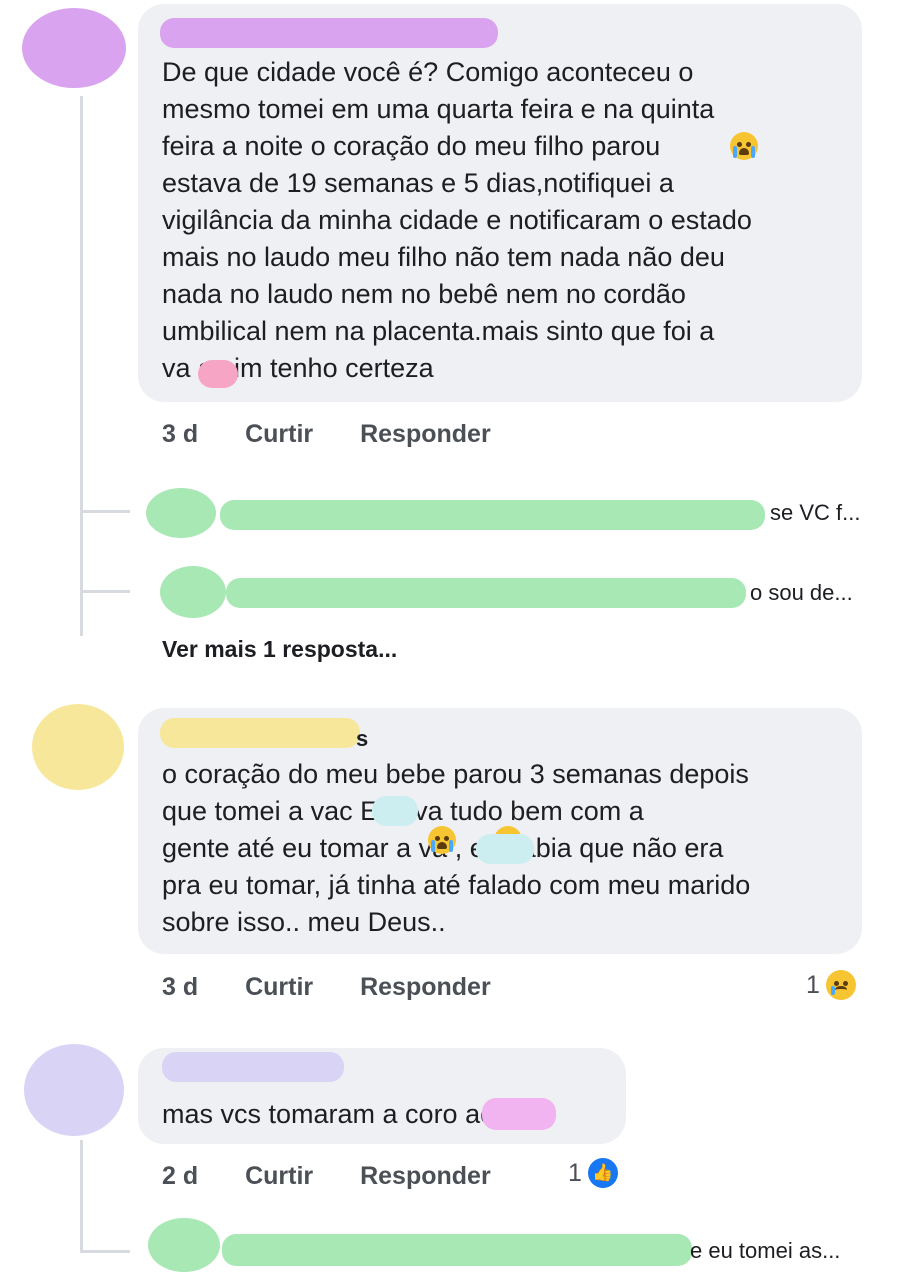 The width and height of the screenshot is (901, 1280). I want to click on sad-reaction-icon, so click(840, 985).